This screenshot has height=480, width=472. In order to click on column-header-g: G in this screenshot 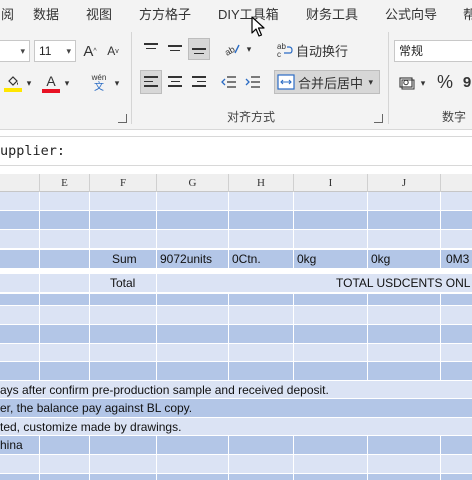, I will do `click(193, 183)`.